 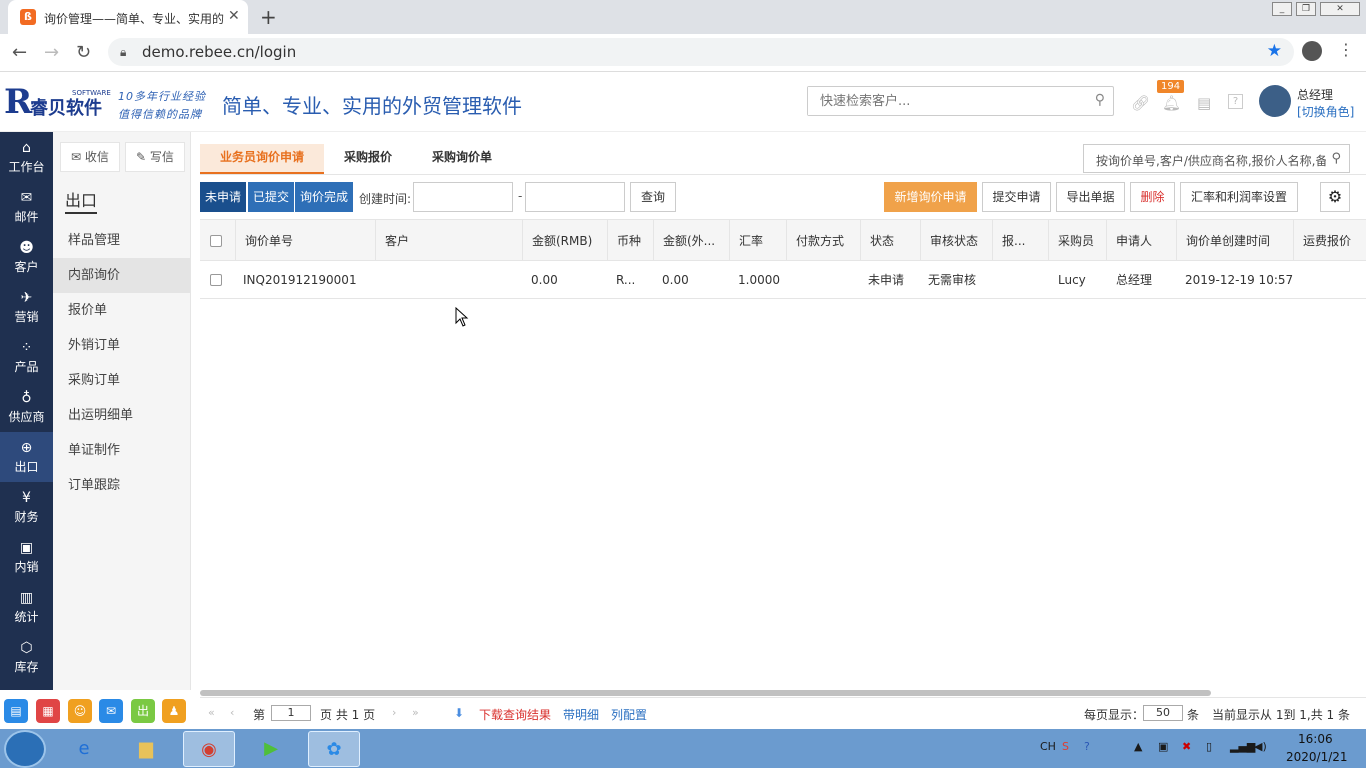 I want to click on new-tab-button: +, so click(x=268, y=17).